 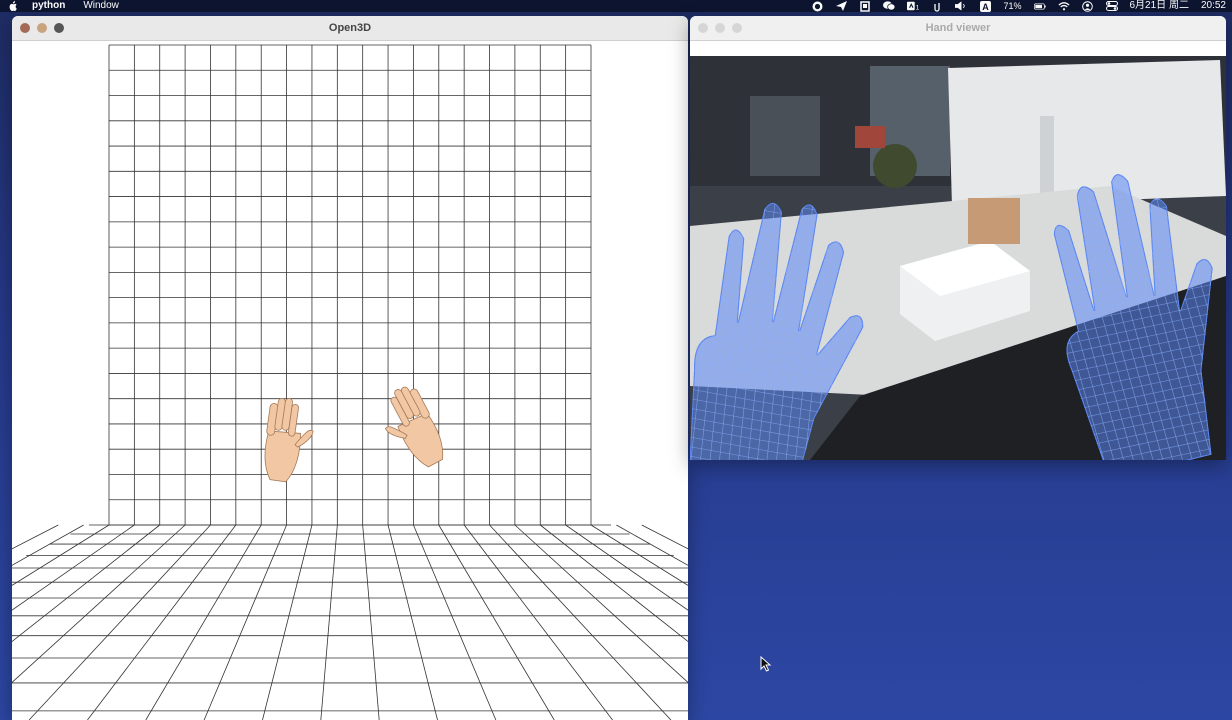 What do you see at coordinates (889, 6) in the screenshot?
I see `wechat-icon` at bounding box center [889, 6].